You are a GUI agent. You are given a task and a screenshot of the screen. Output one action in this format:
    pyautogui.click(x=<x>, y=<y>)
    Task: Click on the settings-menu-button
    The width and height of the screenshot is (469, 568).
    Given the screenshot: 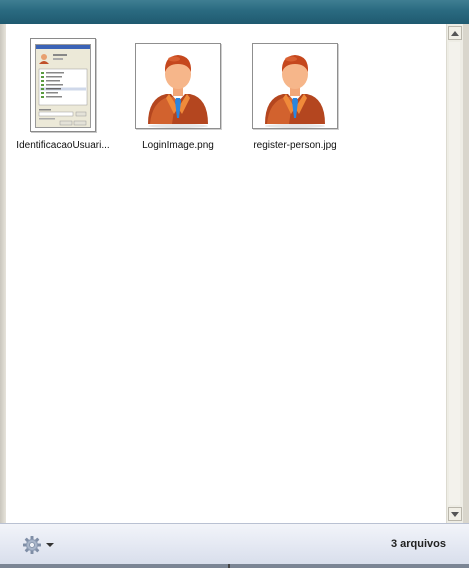 What is the action you would take?
    pyautogui.click(x=39, y=545)
    